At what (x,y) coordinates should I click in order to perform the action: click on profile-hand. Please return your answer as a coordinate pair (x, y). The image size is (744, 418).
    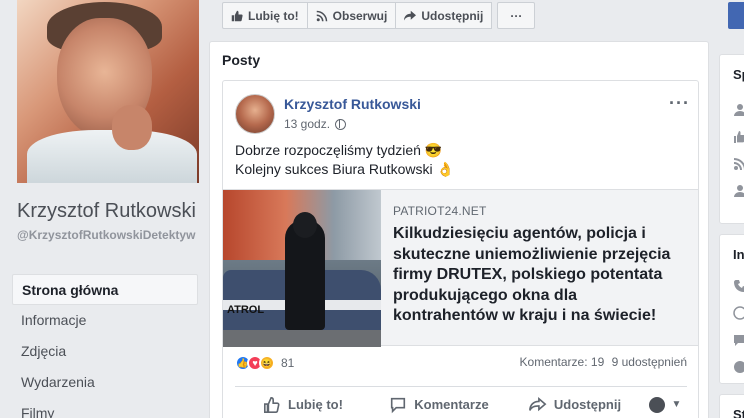
    Looking at the image, I should click on (132, 127).